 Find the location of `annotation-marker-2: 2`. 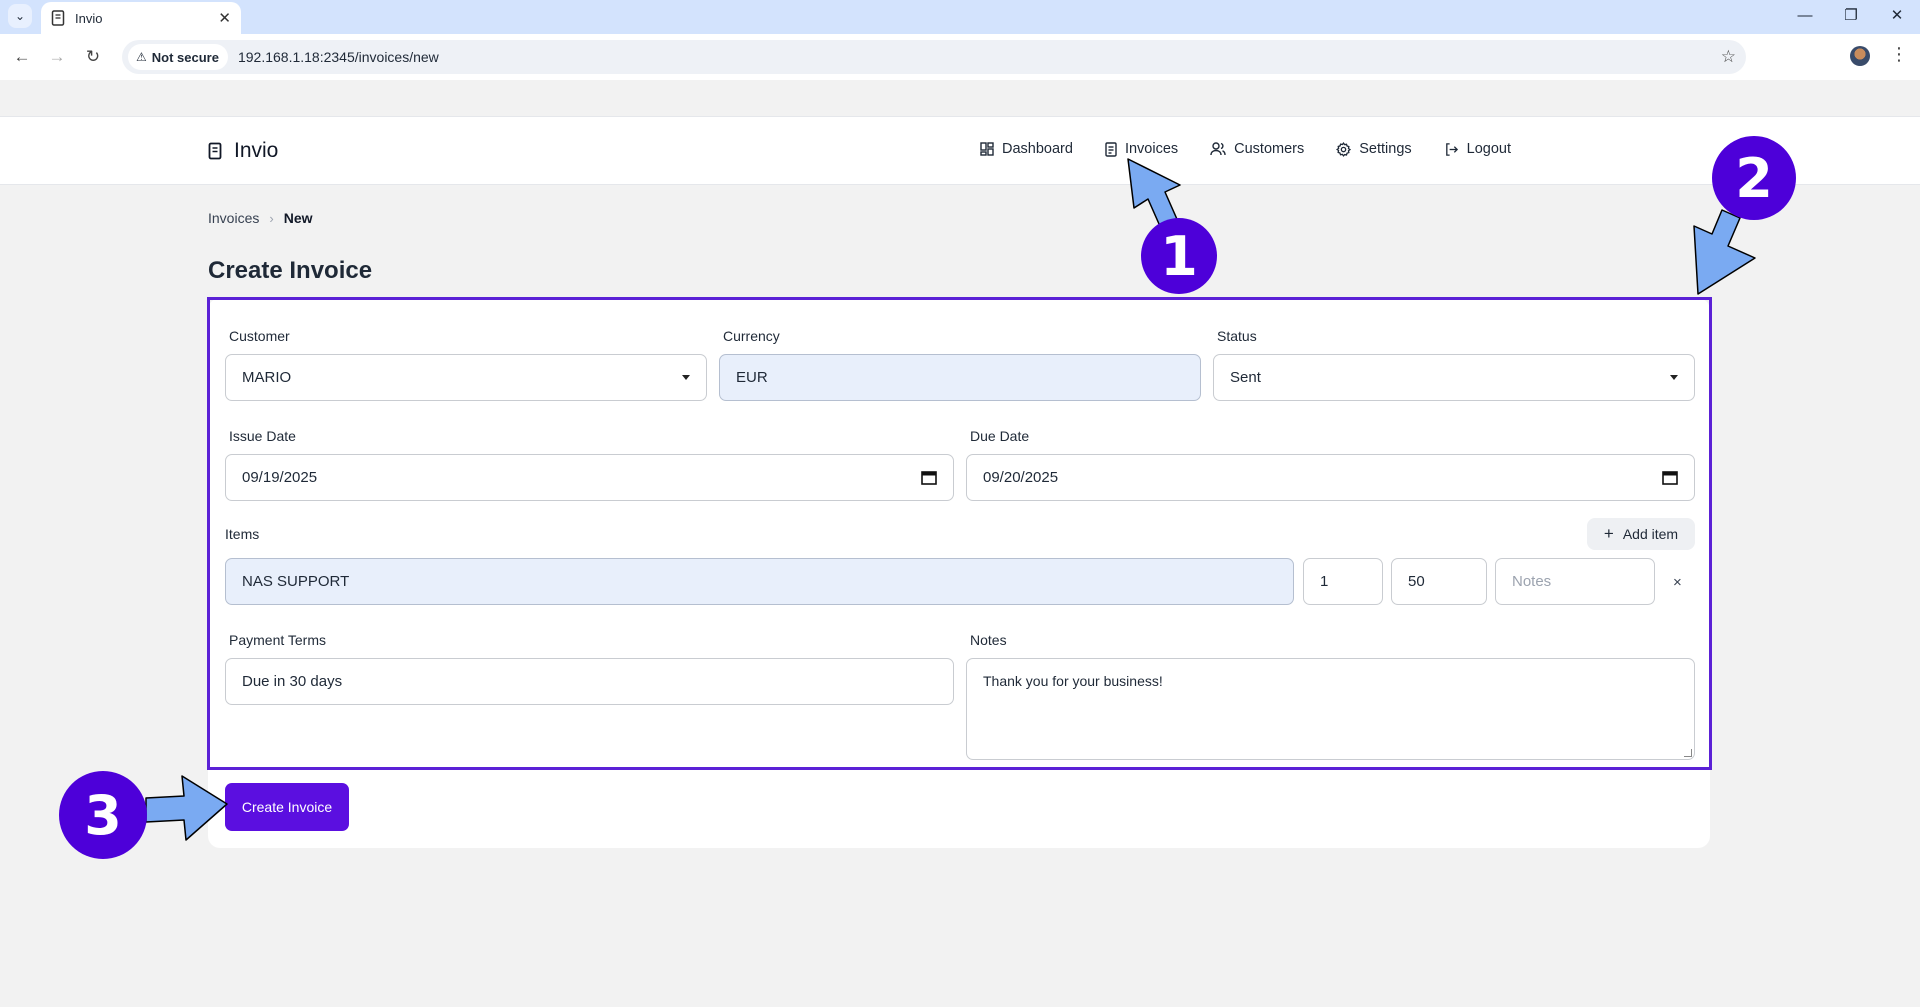

annotation-marker-2: 2 is located at coordinates (1754, 178).